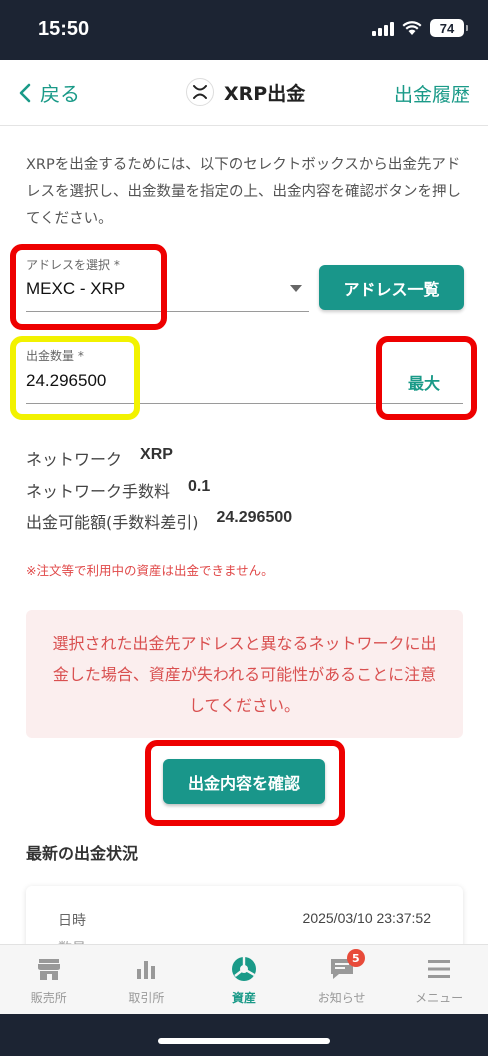 Image resolution: width=488 pixels, height=1056 pixels. I want to click on available-row: 出金可能額(手数料差引) 24.296500, so click(159, 521).